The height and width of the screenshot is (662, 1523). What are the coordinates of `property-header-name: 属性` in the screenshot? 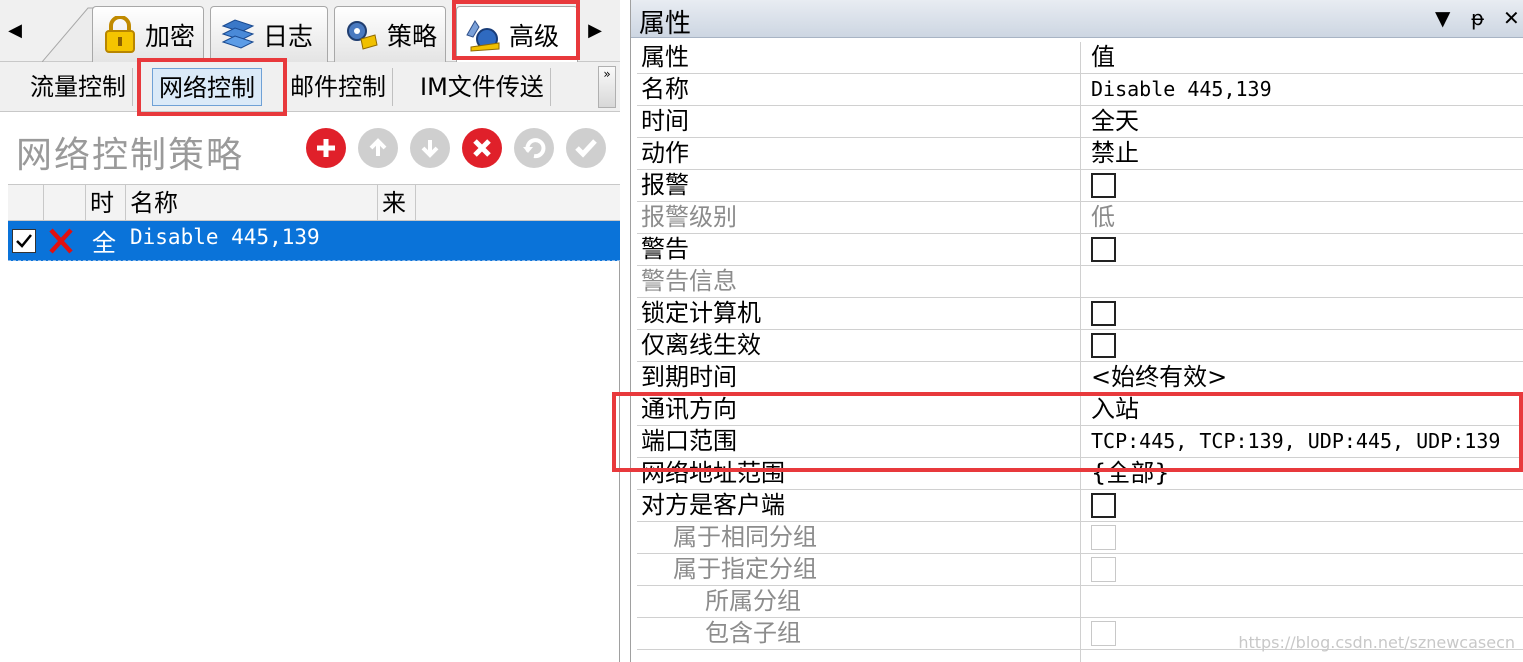 It's located at (665, 57).